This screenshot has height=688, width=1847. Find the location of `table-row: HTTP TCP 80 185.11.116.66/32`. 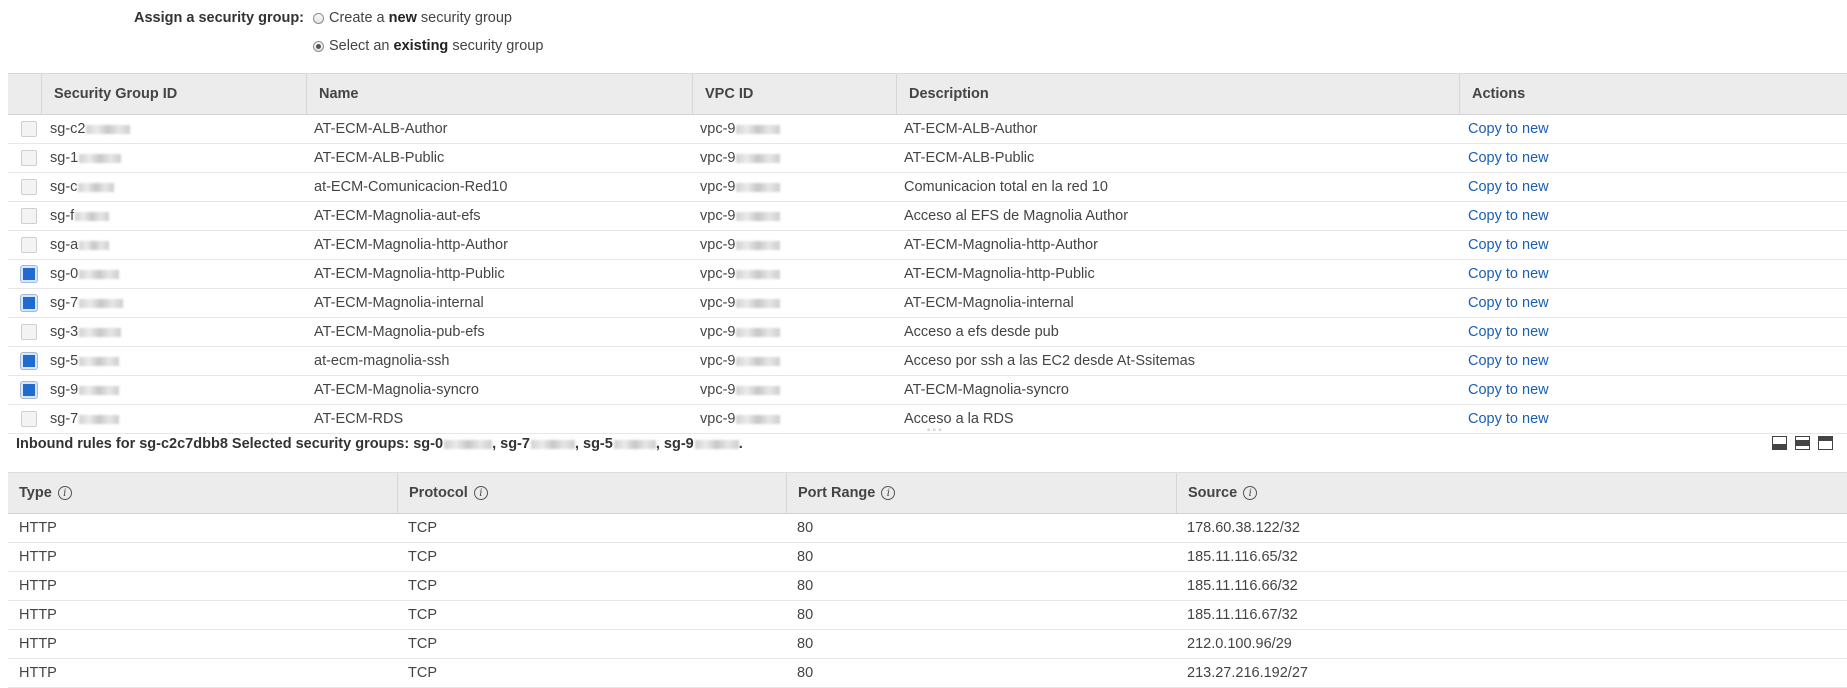

table-row: HTTP TCP 80 185.11.116.66/32 is located at coordinates (927, 586).